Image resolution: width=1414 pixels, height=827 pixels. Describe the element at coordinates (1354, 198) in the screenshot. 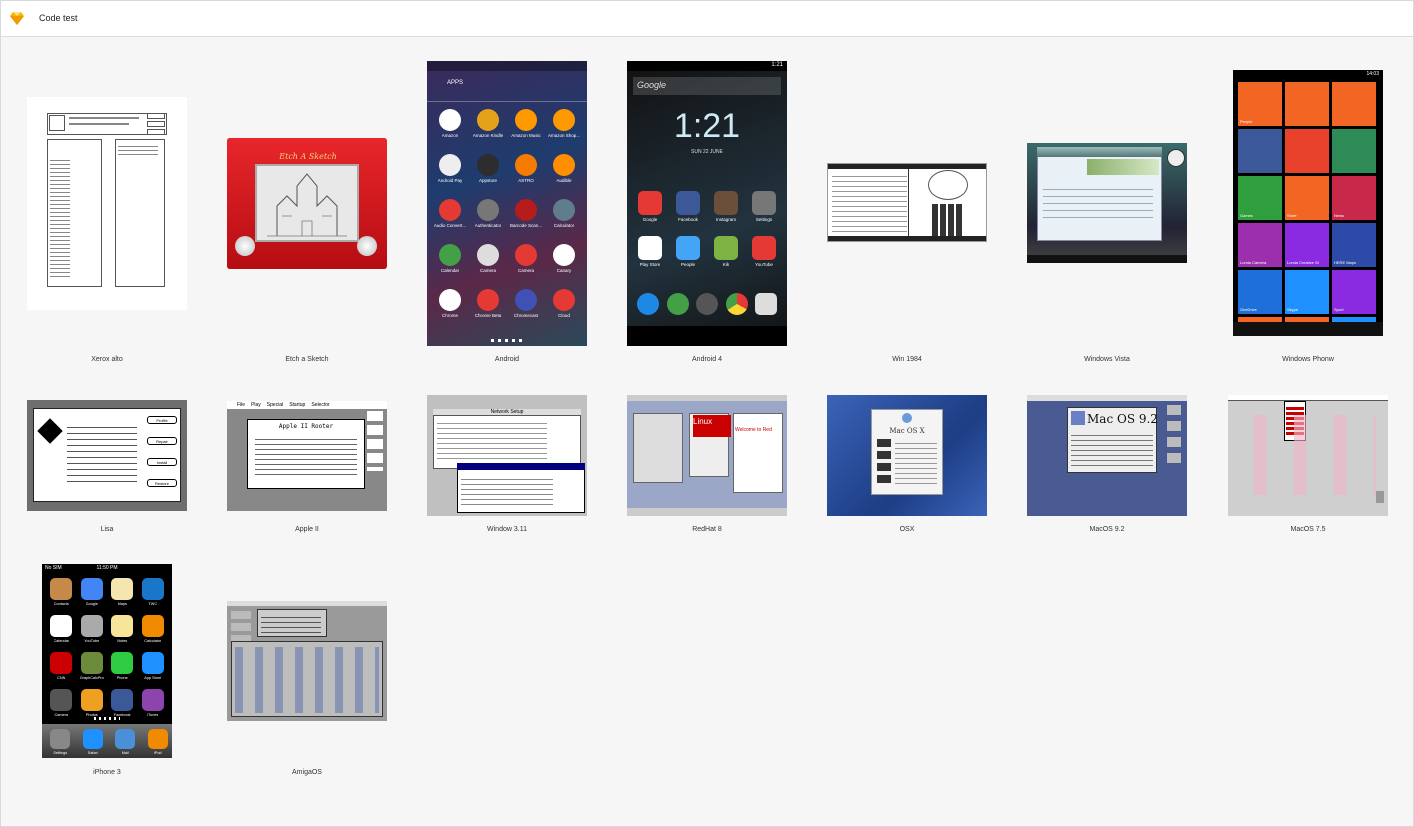

I see `live-tile: News` at that location.